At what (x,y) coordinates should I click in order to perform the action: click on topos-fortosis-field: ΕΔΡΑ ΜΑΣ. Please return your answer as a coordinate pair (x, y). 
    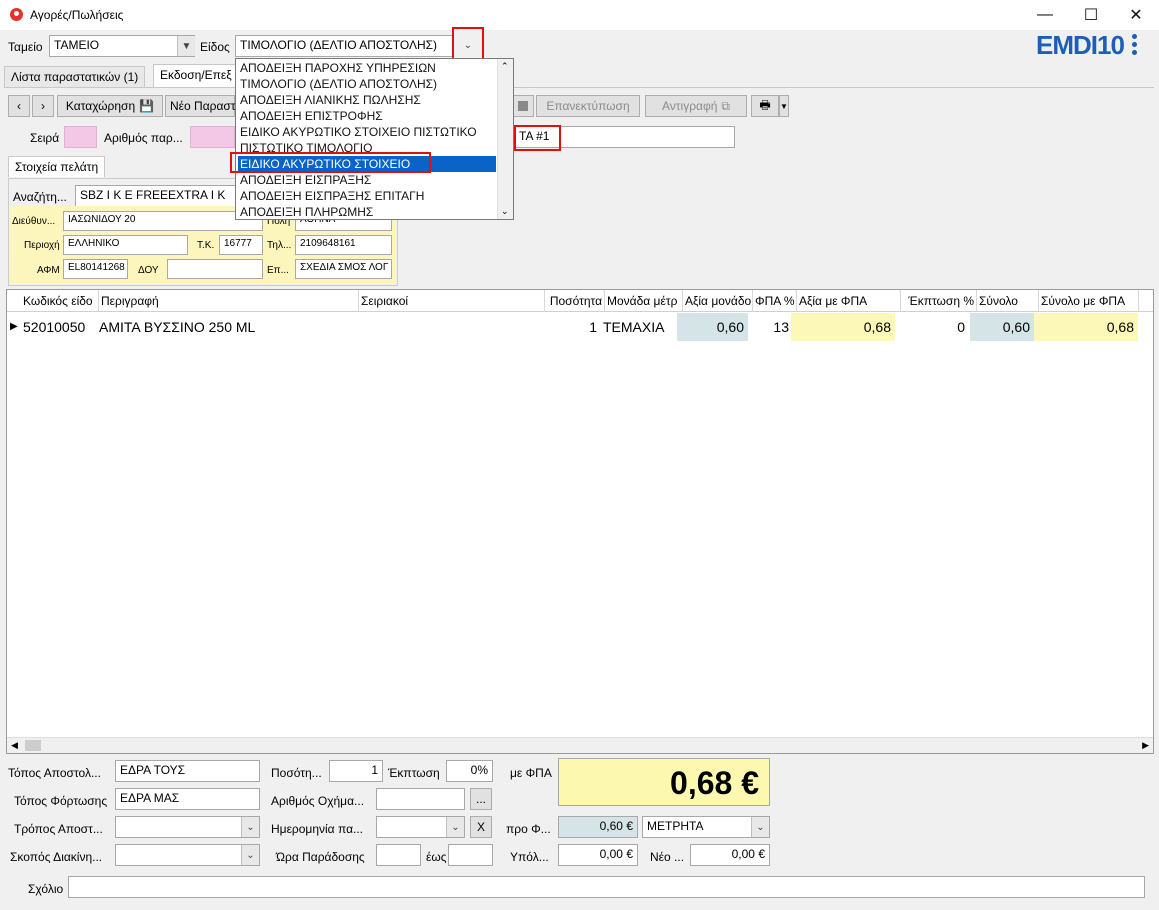
    Looking at the image, I should click on (187, 799).